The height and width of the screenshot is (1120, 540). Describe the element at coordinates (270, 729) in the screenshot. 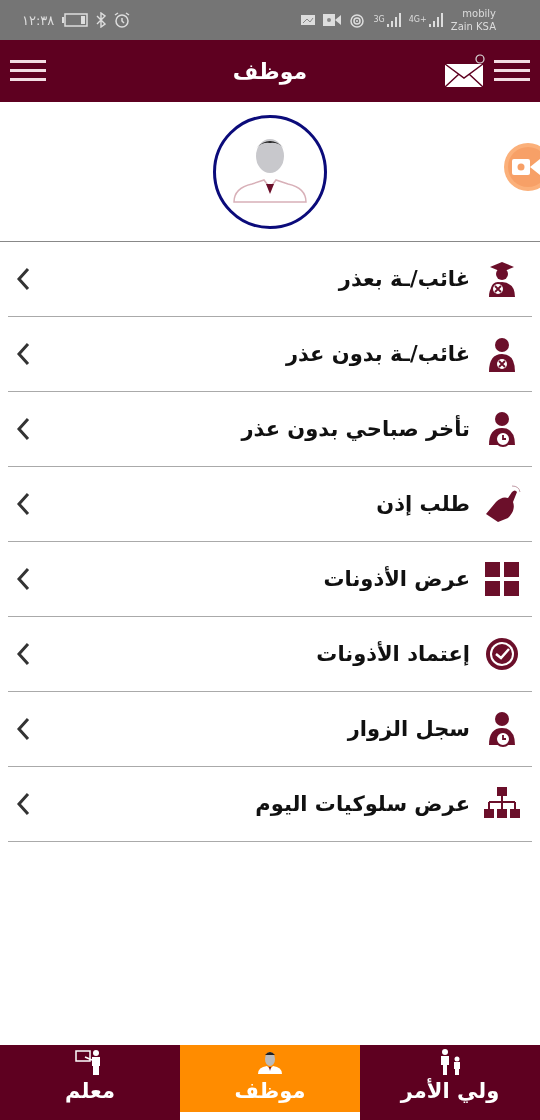

I see `menu-item: سجل الزوار` at that location.